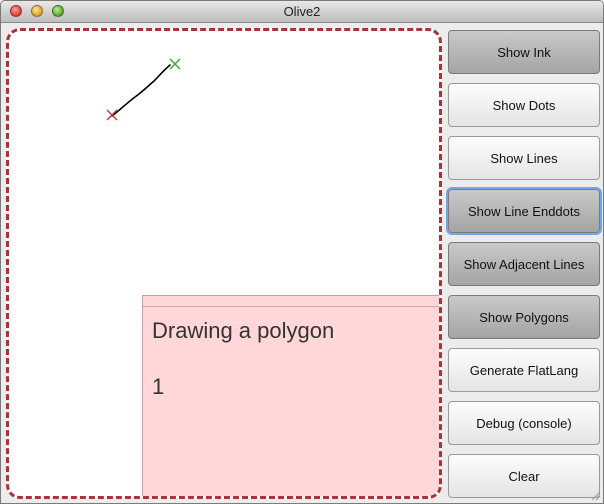 Image resolution: width=604 pixels, height=504 pixels. What do you see at coordinates (524, 317) in the screenshot?
I see `show-polygons-button: Show Polygons` at bounding box center [524, 317].